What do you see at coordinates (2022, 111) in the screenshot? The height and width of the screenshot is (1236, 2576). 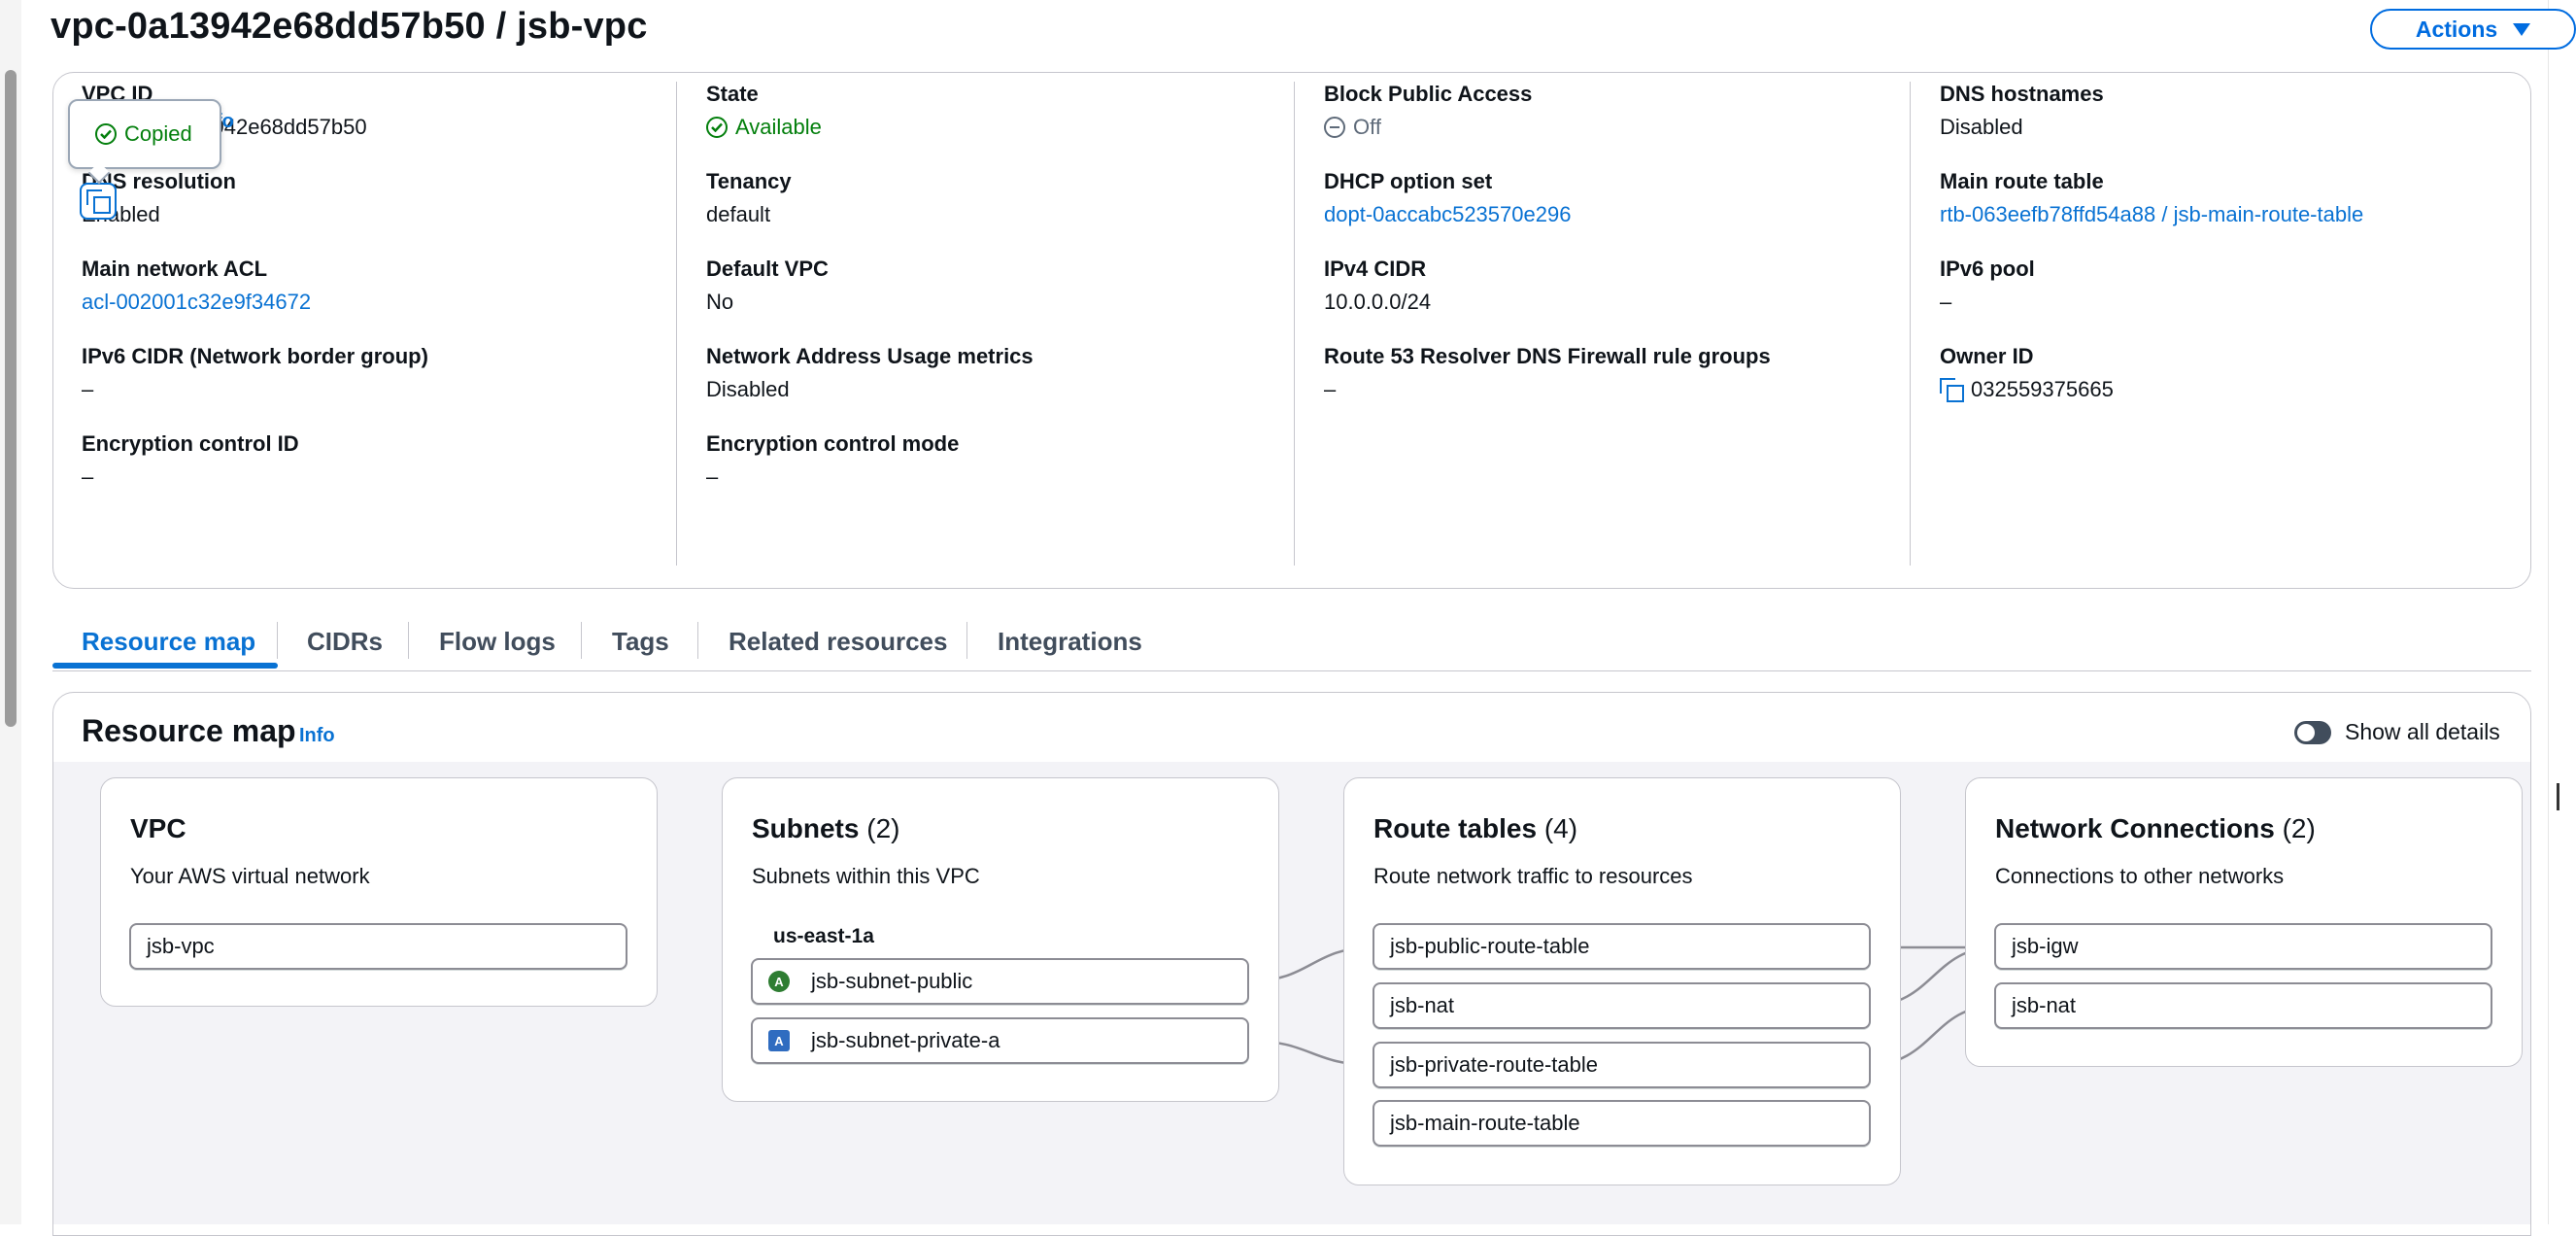 I see `dns-hostnames-field: DNS hostnames Disabled` at bounding box center [2022, 111].